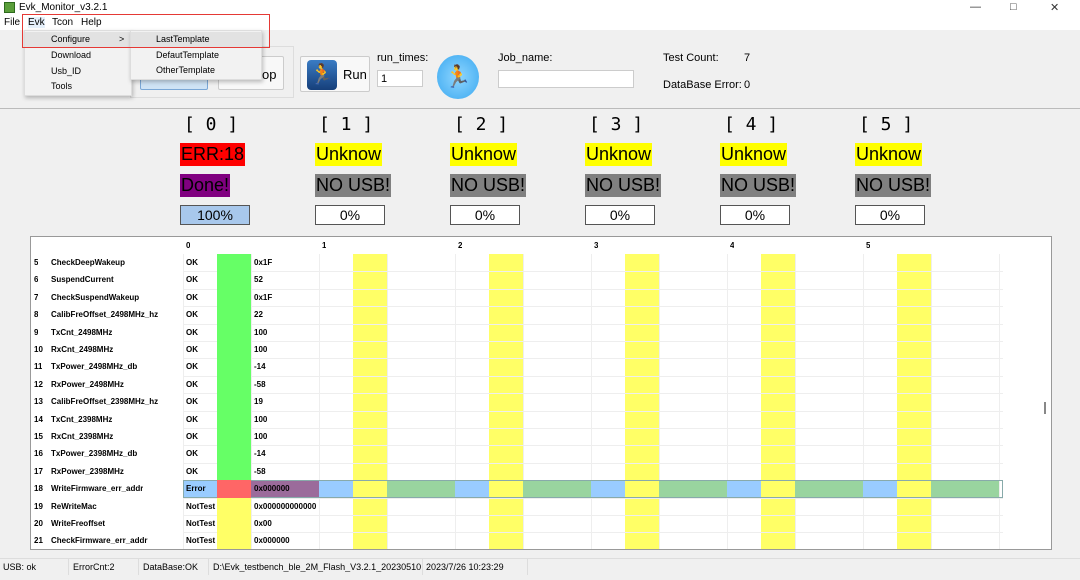 This screenshot has height=580, width=1080. I want to click on row-number: 6, so click(36, 280).